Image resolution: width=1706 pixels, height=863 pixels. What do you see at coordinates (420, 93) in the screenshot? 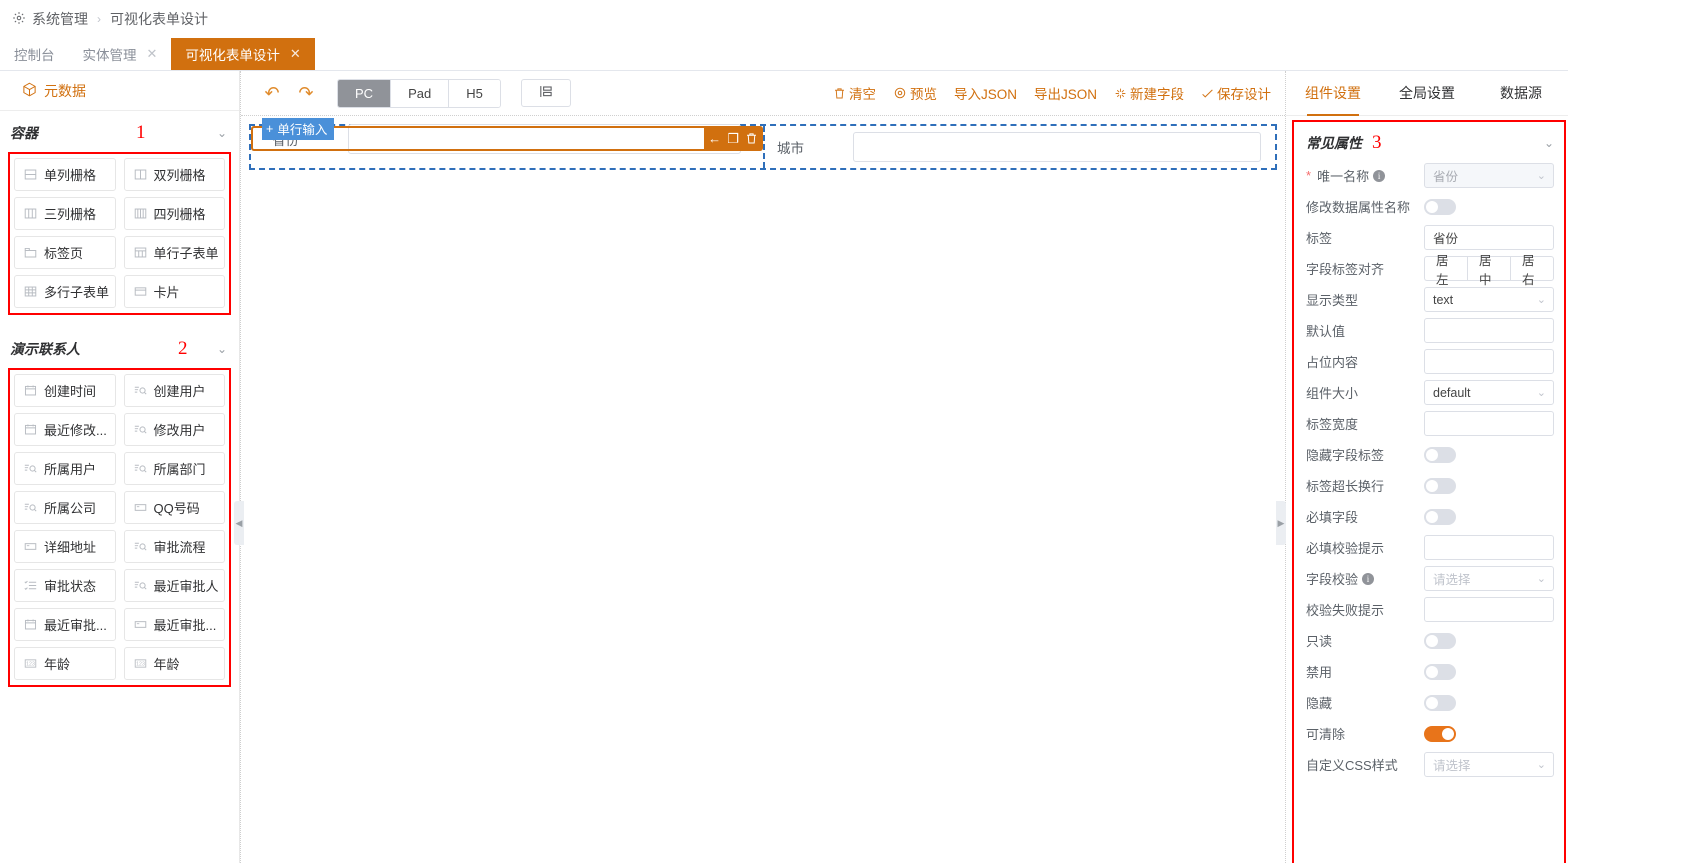
I see `device-pad: Pad` at bounding box center [420, 93].